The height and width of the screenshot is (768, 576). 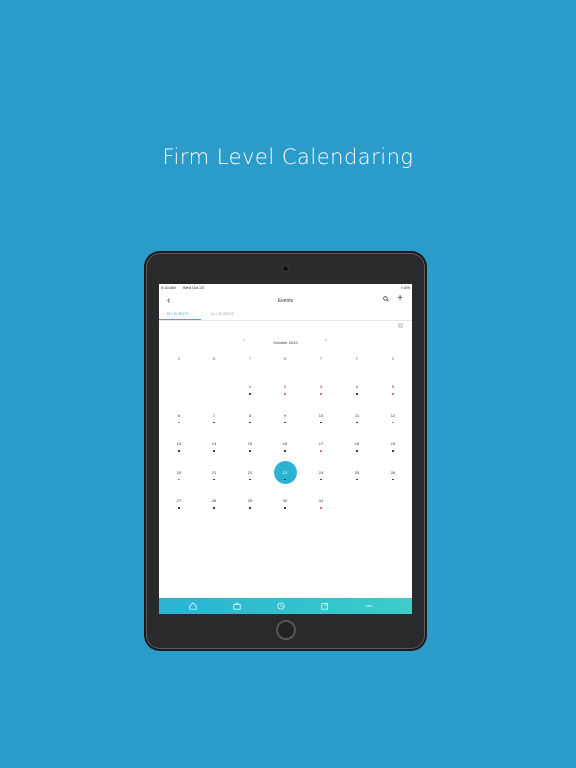 I want to click on page-title: Events, so click(x=285, y=301).